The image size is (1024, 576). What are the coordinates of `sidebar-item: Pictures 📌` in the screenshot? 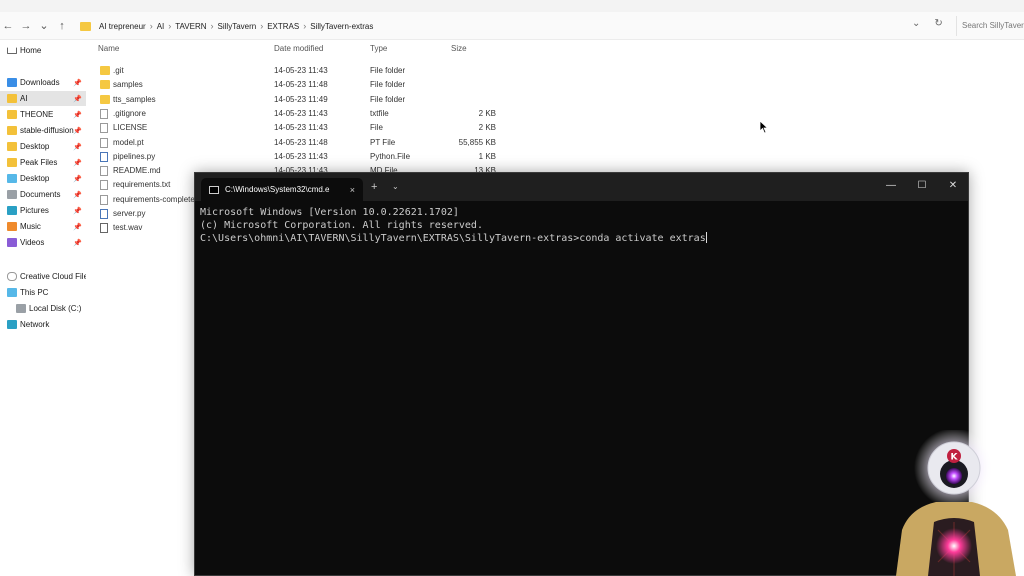 It's located at (43, 210).